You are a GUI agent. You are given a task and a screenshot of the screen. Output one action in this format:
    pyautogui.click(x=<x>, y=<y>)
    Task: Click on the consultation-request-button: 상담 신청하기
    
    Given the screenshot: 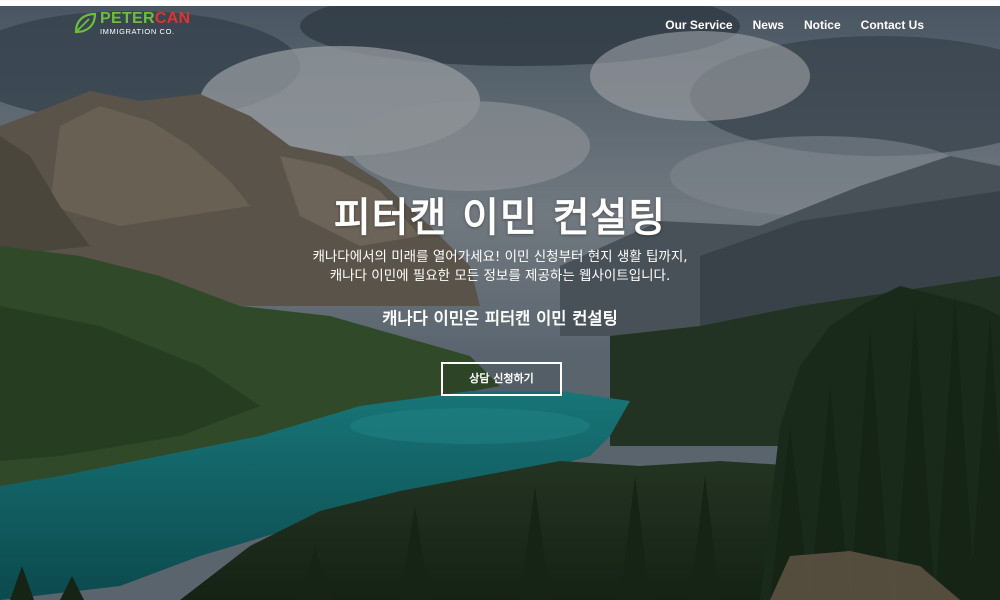 What is the action you would take?
    pyautogui.click(x=501, y=379)
    